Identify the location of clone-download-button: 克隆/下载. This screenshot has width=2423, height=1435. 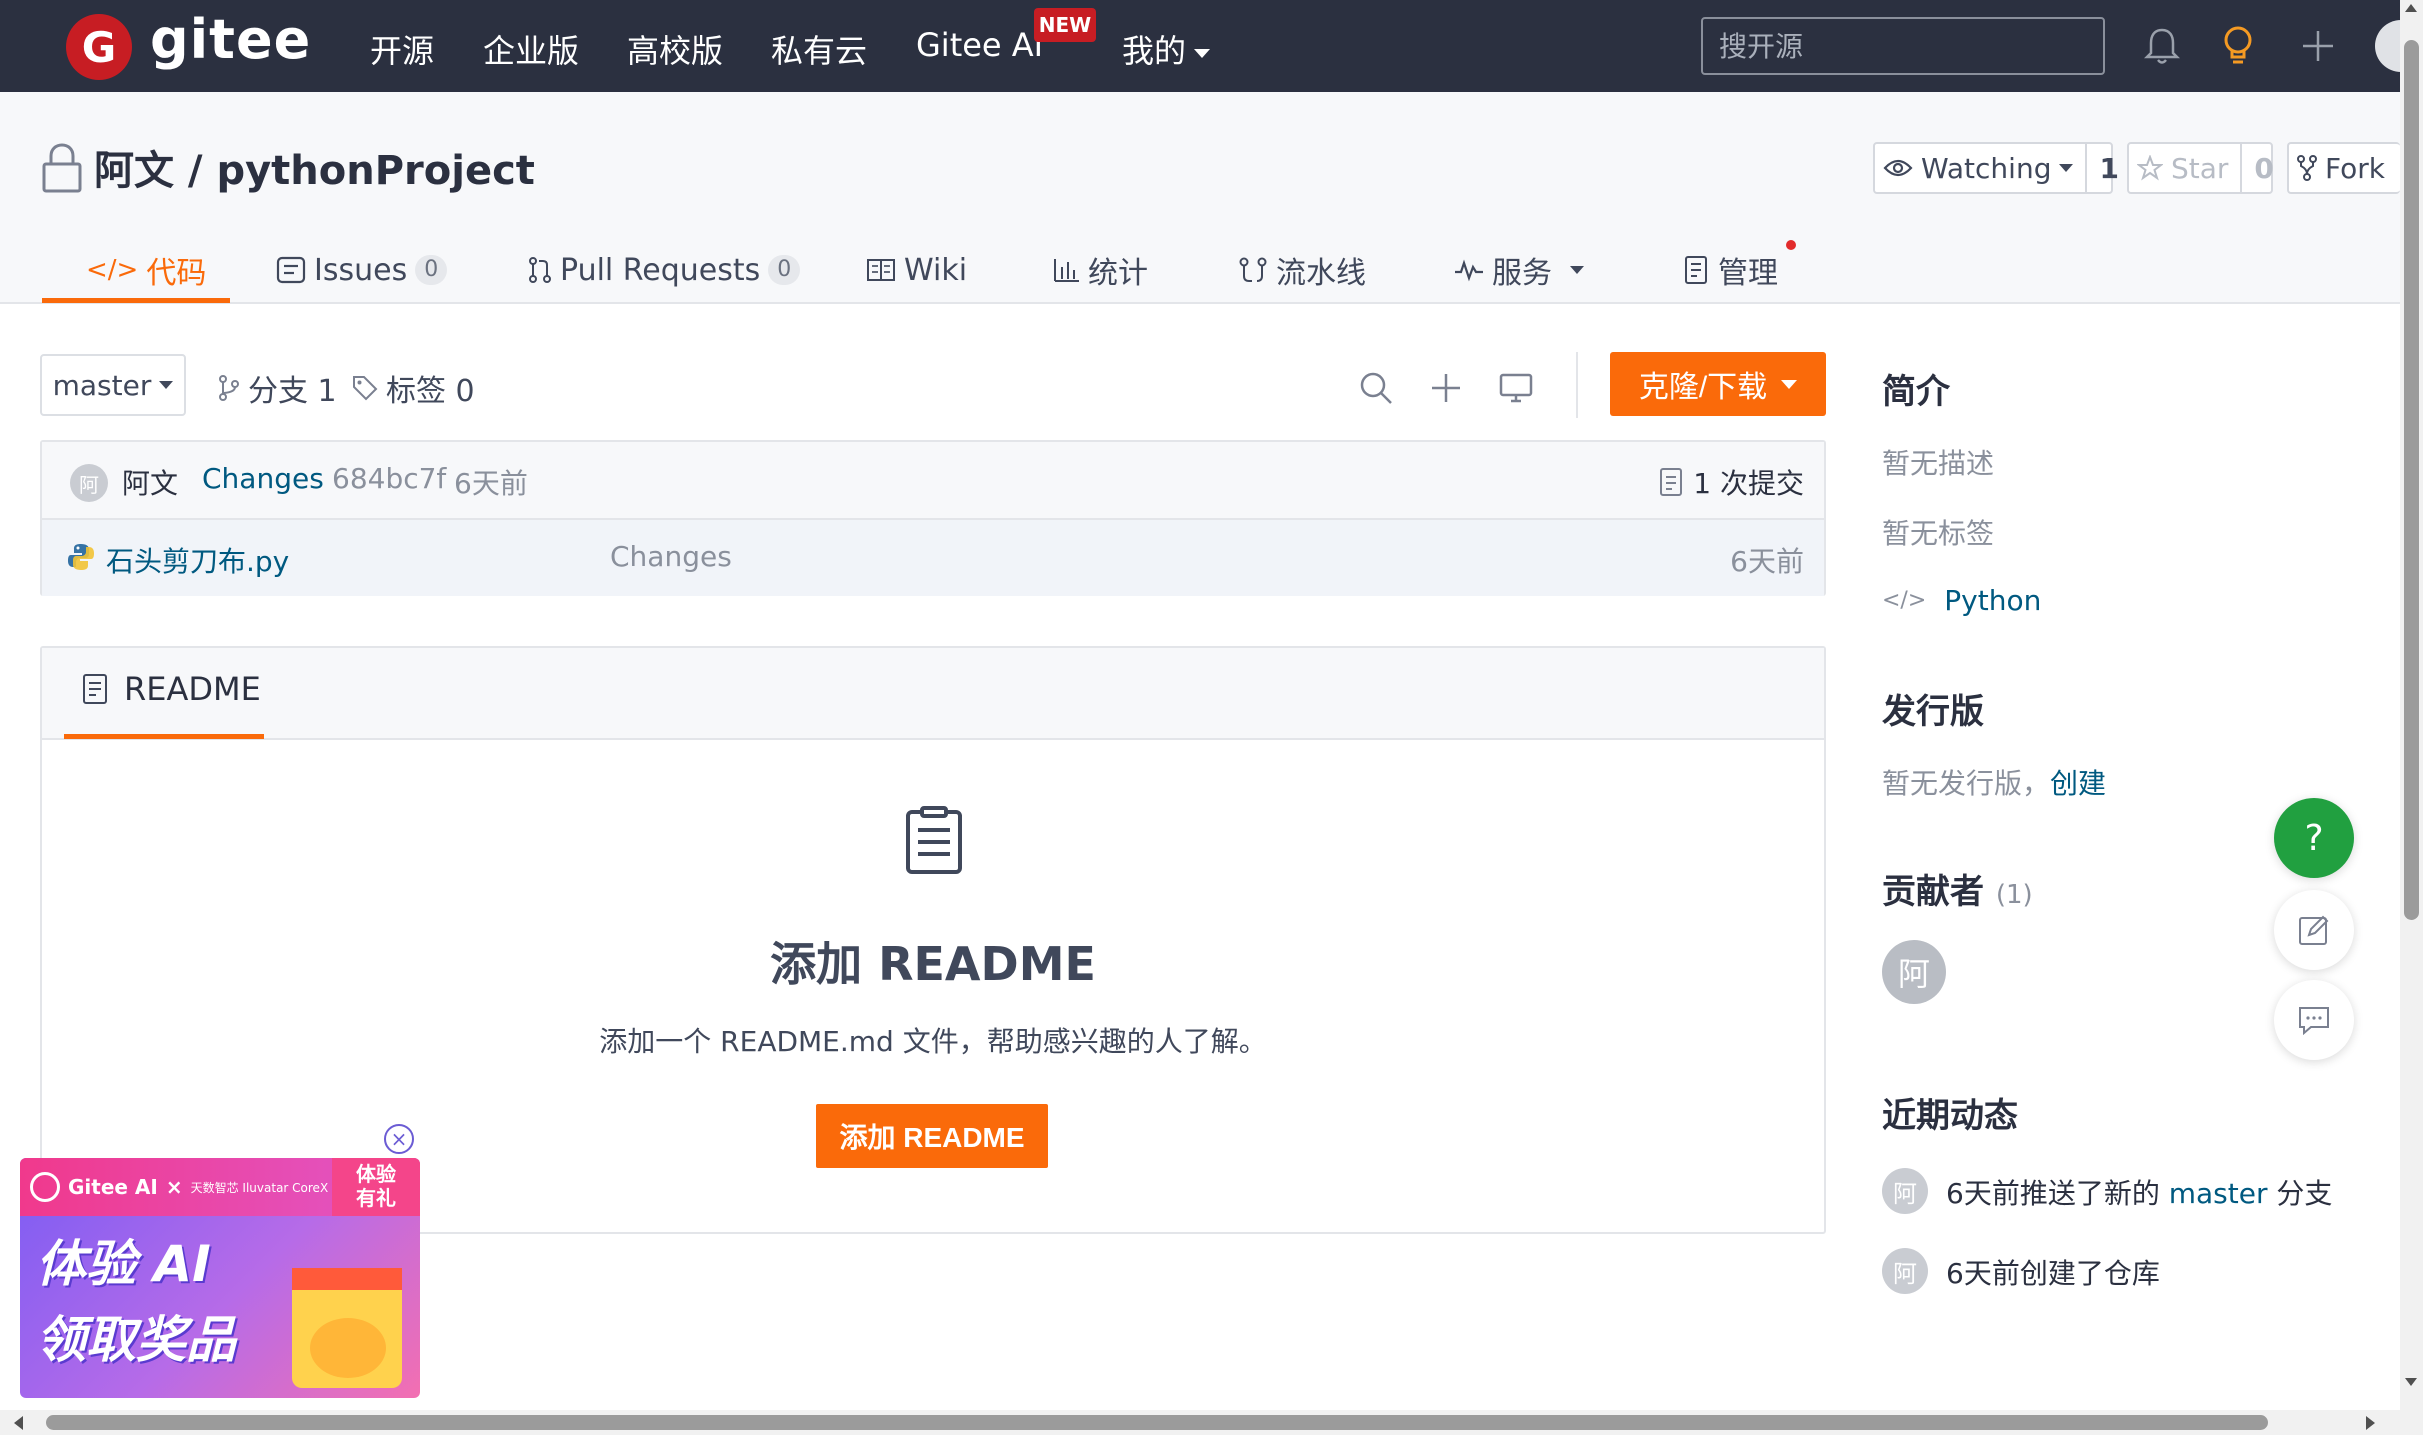
(1718, 384).